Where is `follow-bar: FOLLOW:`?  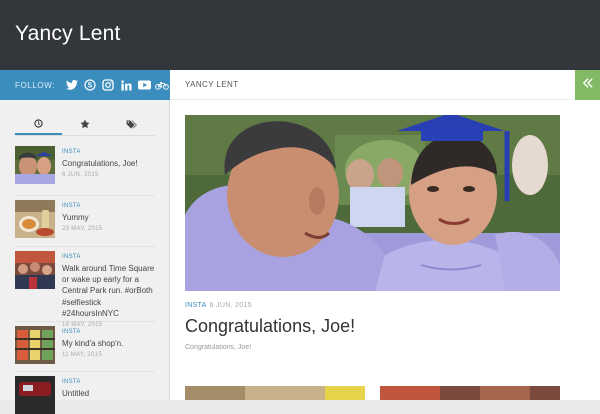 follow-bar: FOLLOW: is located at coordinates (85, 85).